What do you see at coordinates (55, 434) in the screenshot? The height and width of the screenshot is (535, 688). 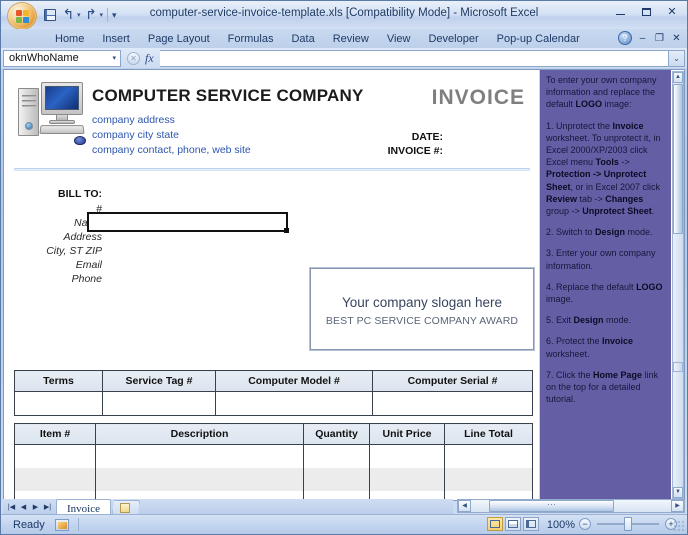 I see `col-item-number: Item #` at bounding box center [55, 434].